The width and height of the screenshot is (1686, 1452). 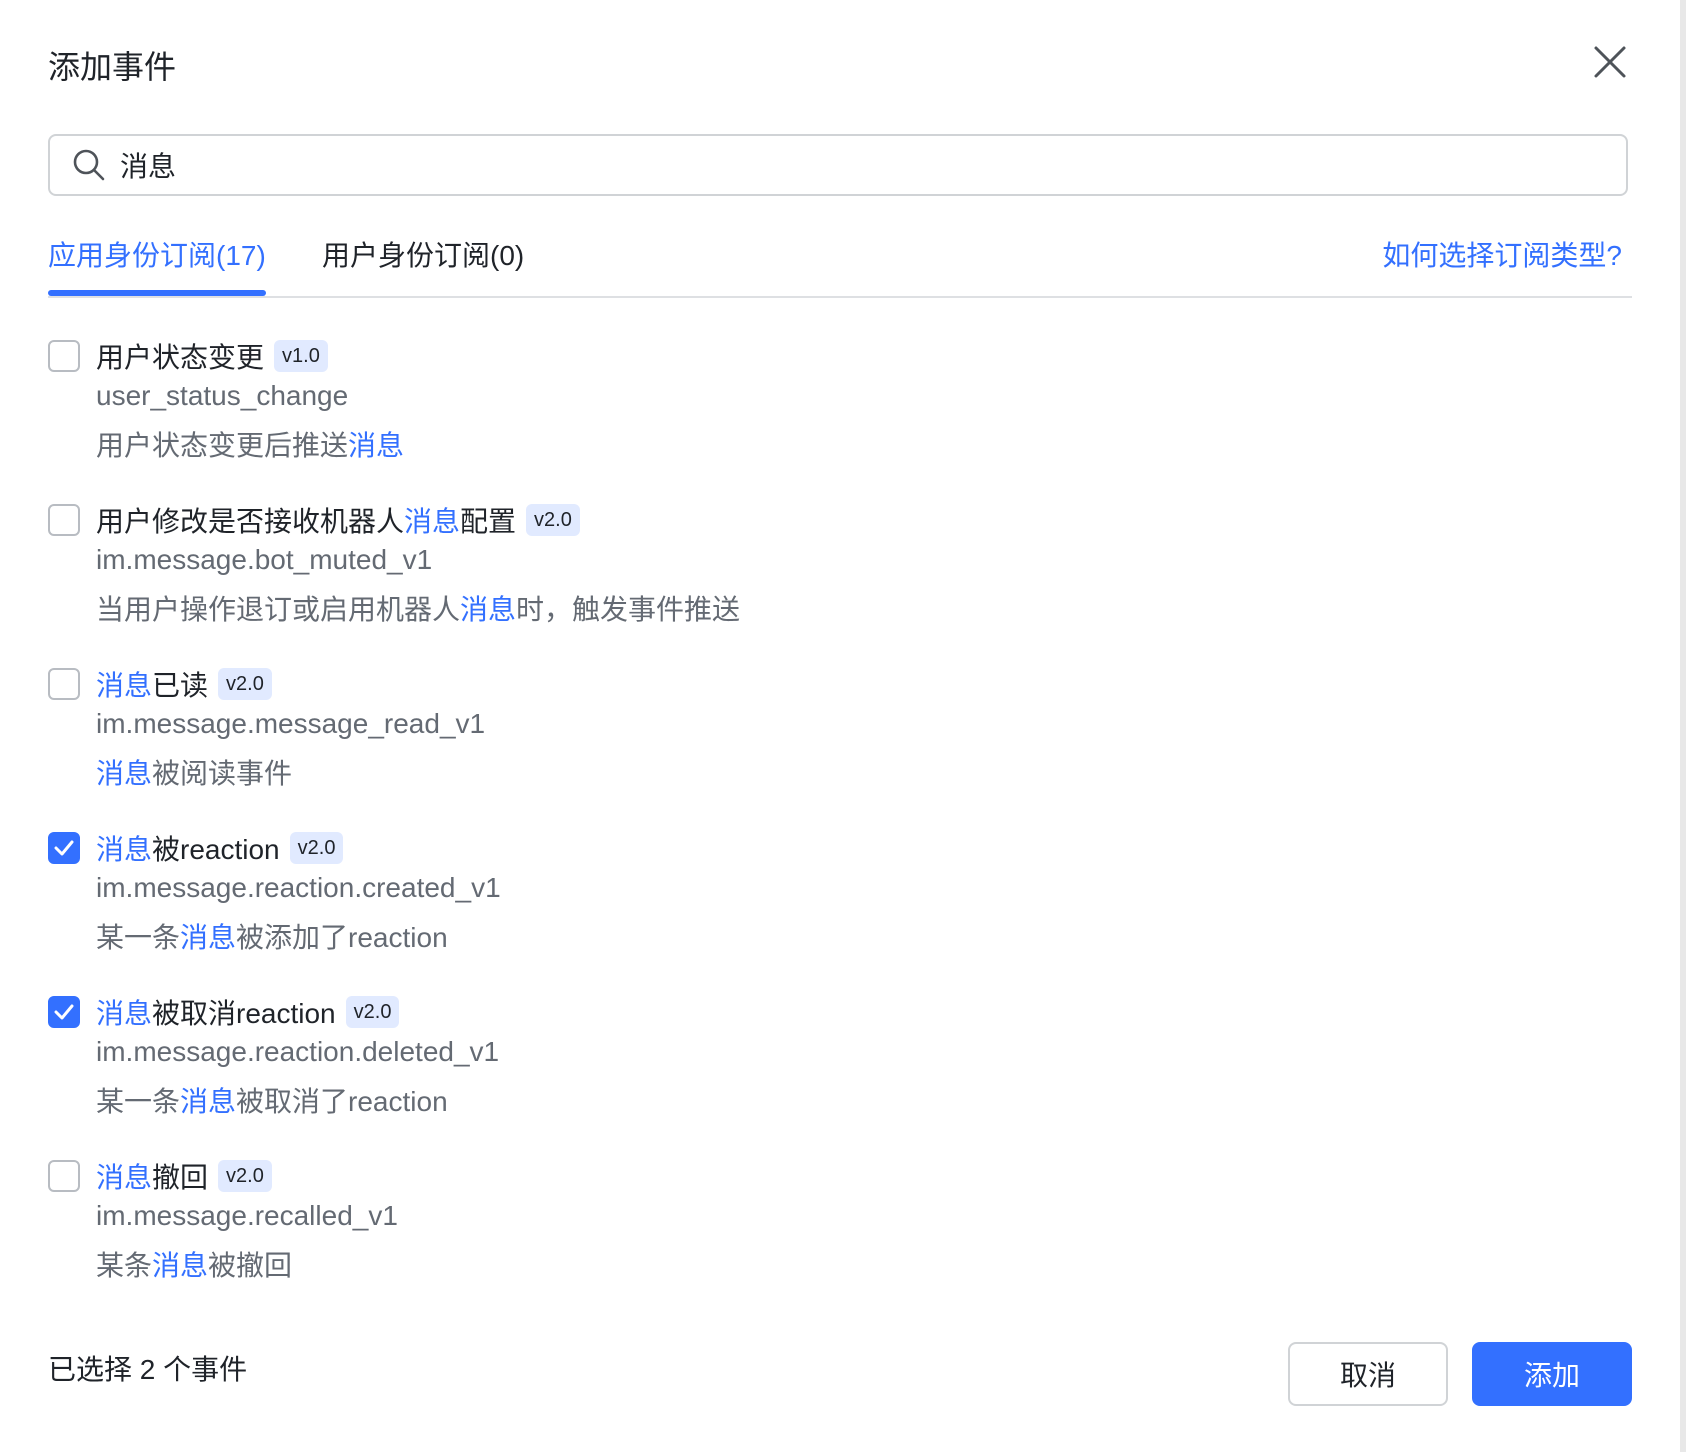 What do you see at coordinates (216, 849) in the screenshot?
I see `text-segment: 被reaction` at bounding box center [216, 849].